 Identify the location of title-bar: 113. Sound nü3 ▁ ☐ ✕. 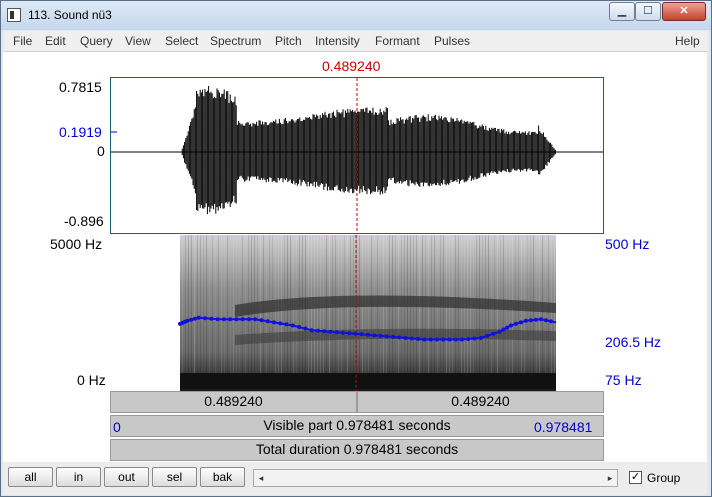
(356, 15).